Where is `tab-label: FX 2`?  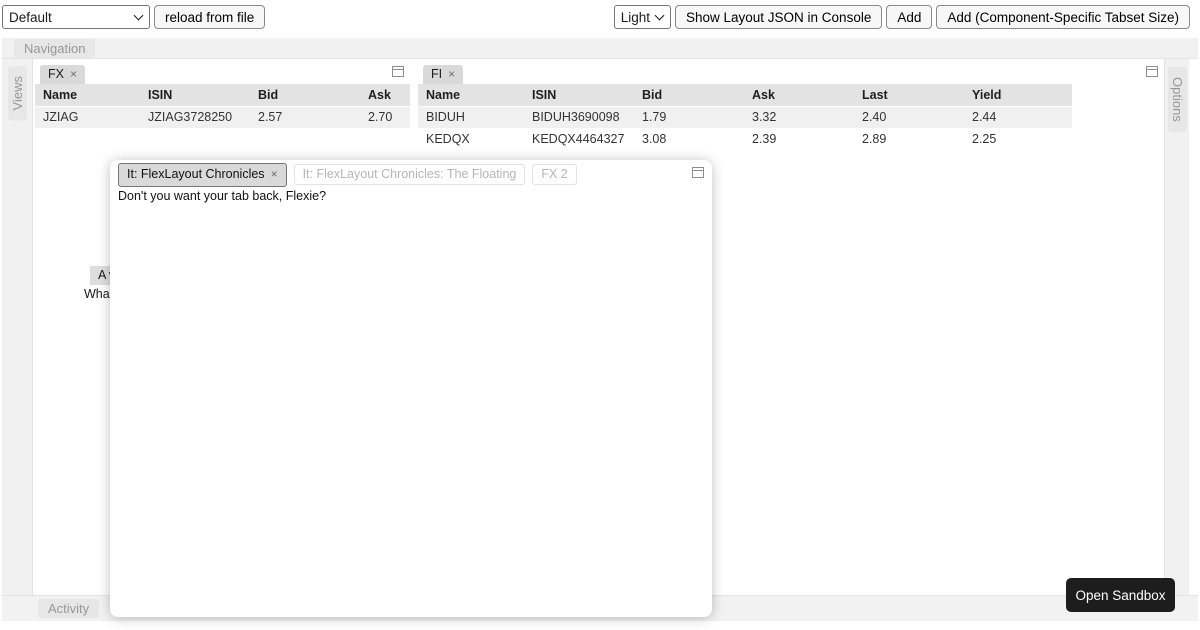 tab-label: FX 2 is located at coordinates (554, 174).